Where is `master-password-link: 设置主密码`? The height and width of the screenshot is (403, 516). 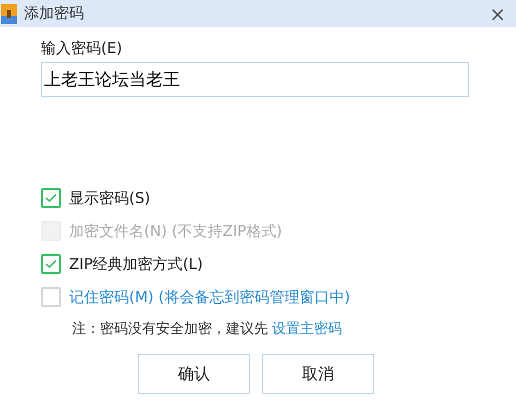 master-password-link: 设置主密码 is located at coordinates (307, 329).